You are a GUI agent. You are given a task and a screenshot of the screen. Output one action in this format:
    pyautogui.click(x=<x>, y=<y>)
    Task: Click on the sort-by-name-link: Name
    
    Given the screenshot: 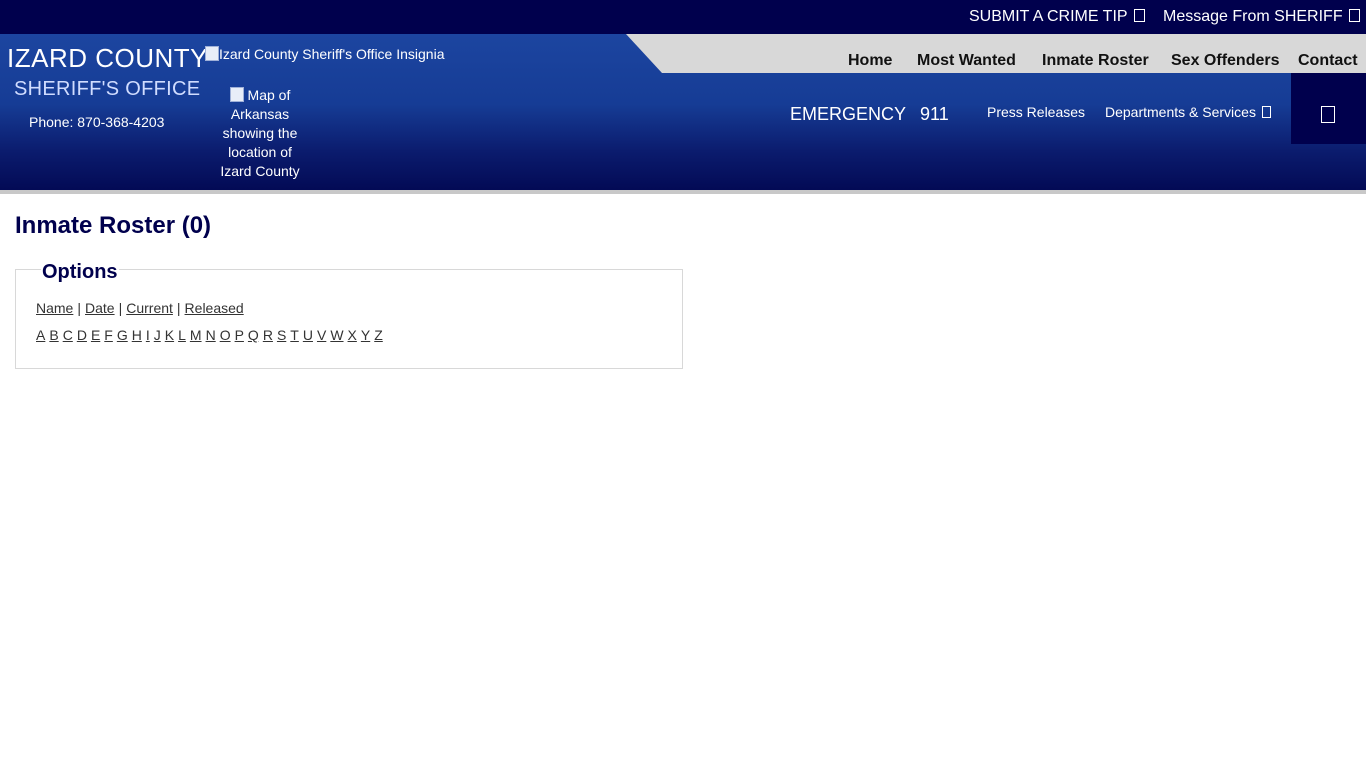 What is the action you would take?
    pyautogui.click(x=54, y=308)
    